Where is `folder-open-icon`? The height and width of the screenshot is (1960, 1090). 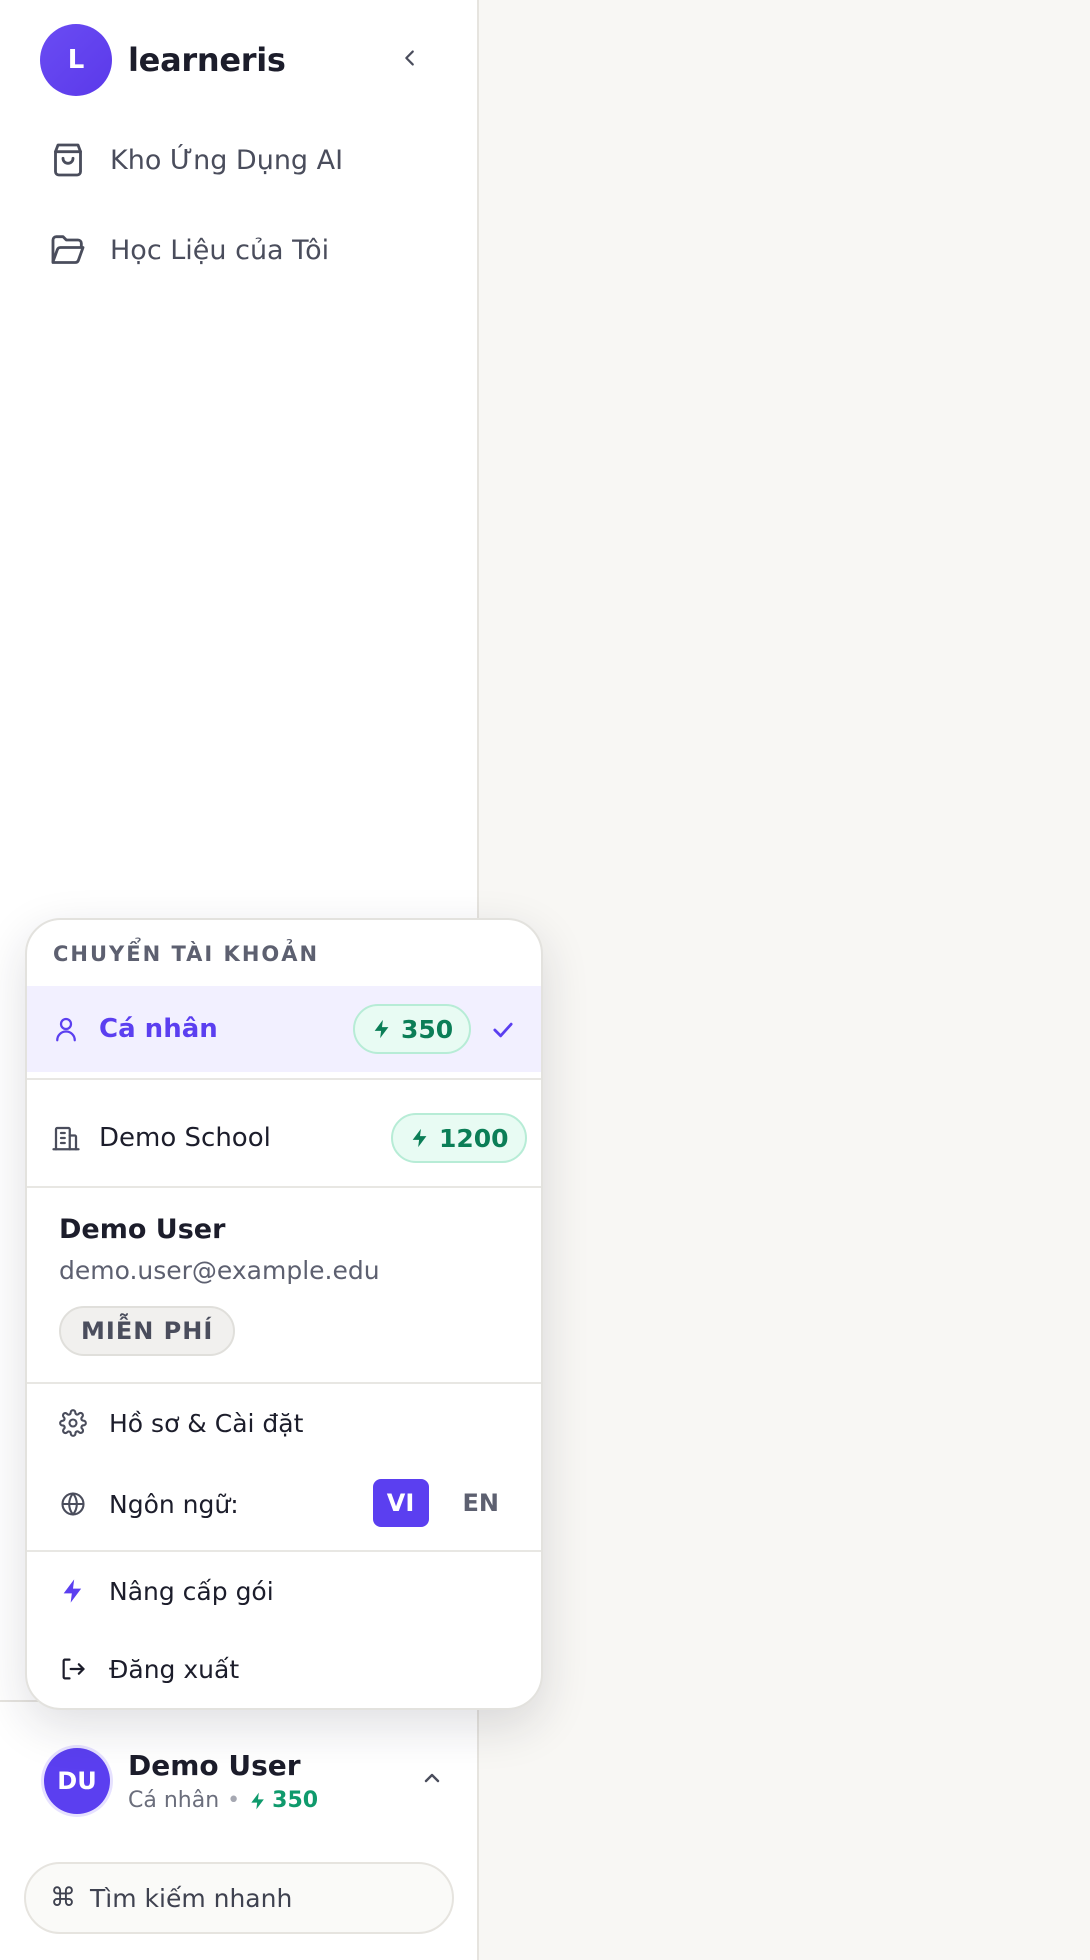 folder-open-icon is located at coordinates (68, 249).